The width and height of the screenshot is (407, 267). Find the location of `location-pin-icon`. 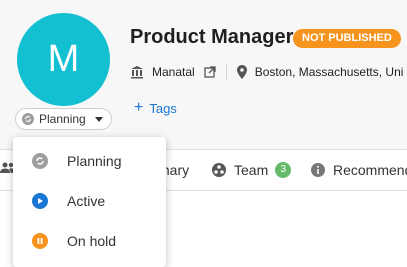

location-pin-icon is located at coordinates (241, 72).